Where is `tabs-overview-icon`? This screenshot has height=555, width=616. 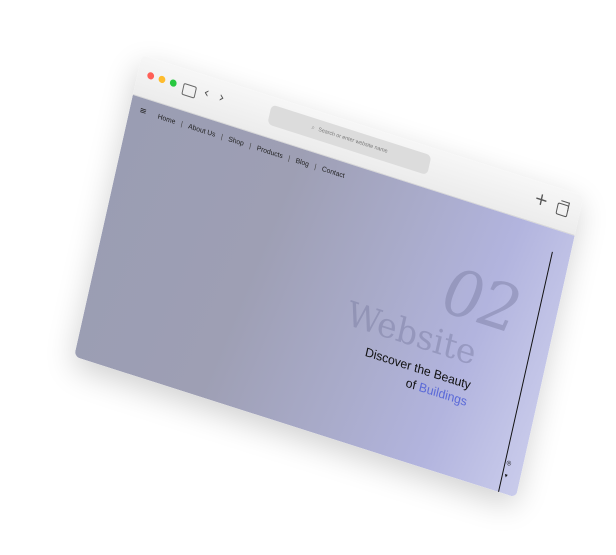 tabs-overview-icon is located at coordinates (562, 210).